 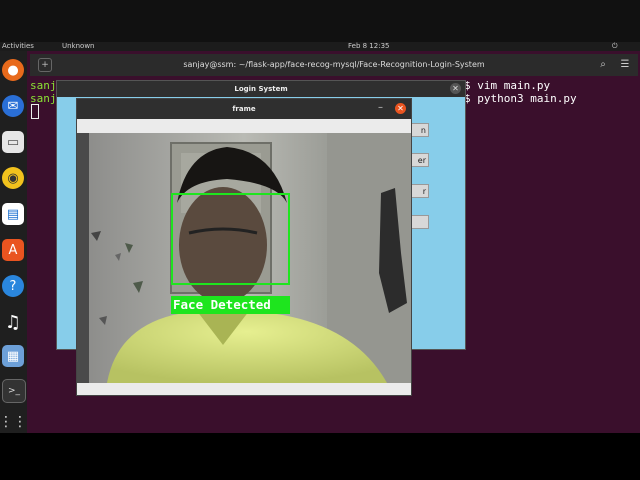 I want to click on top-bar: Activities Unknown Feb 8 12:35 ⏻, so click(x=320, y=25).